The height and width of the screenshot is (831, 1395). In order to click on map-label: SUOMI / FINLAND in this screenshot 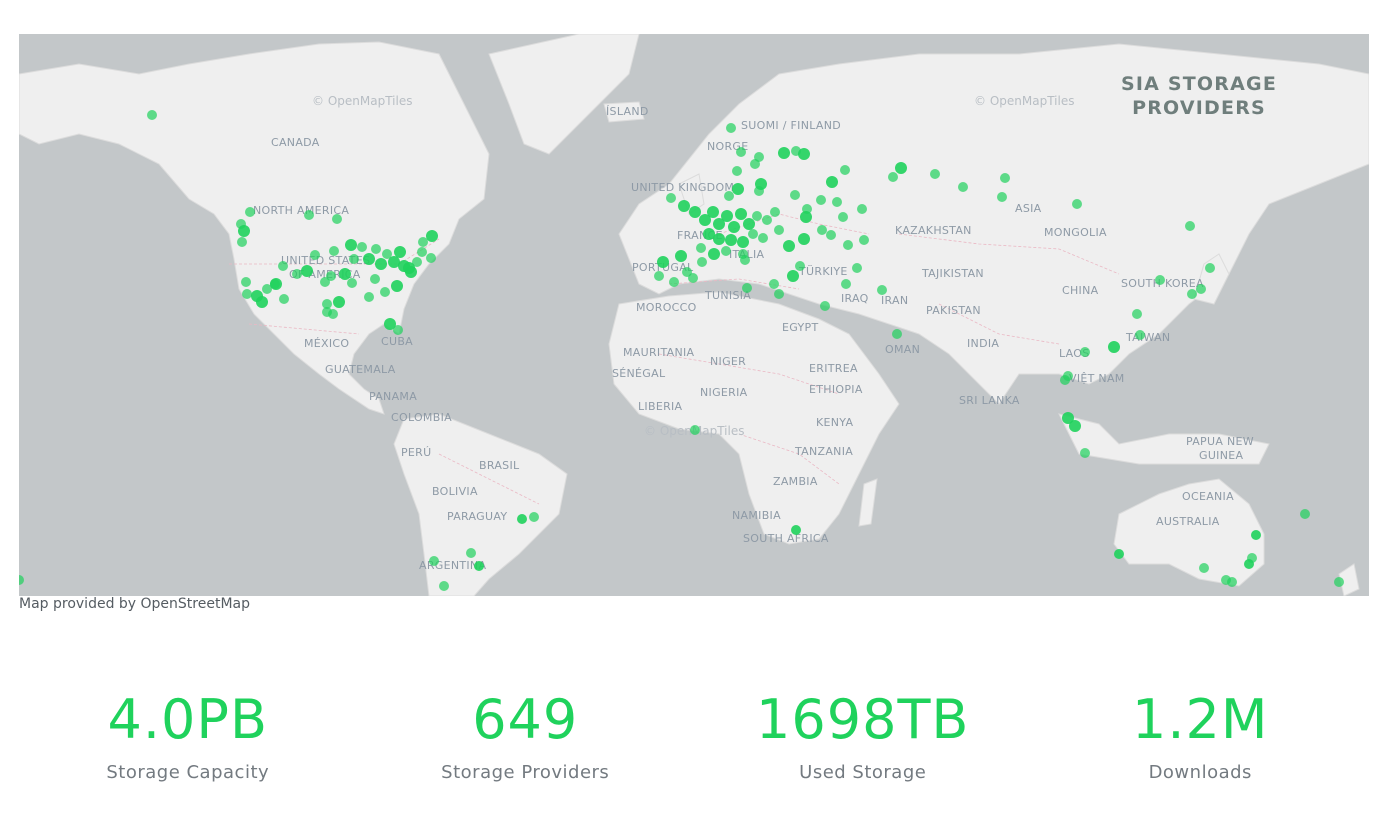, I will do `click(791, 125)`.